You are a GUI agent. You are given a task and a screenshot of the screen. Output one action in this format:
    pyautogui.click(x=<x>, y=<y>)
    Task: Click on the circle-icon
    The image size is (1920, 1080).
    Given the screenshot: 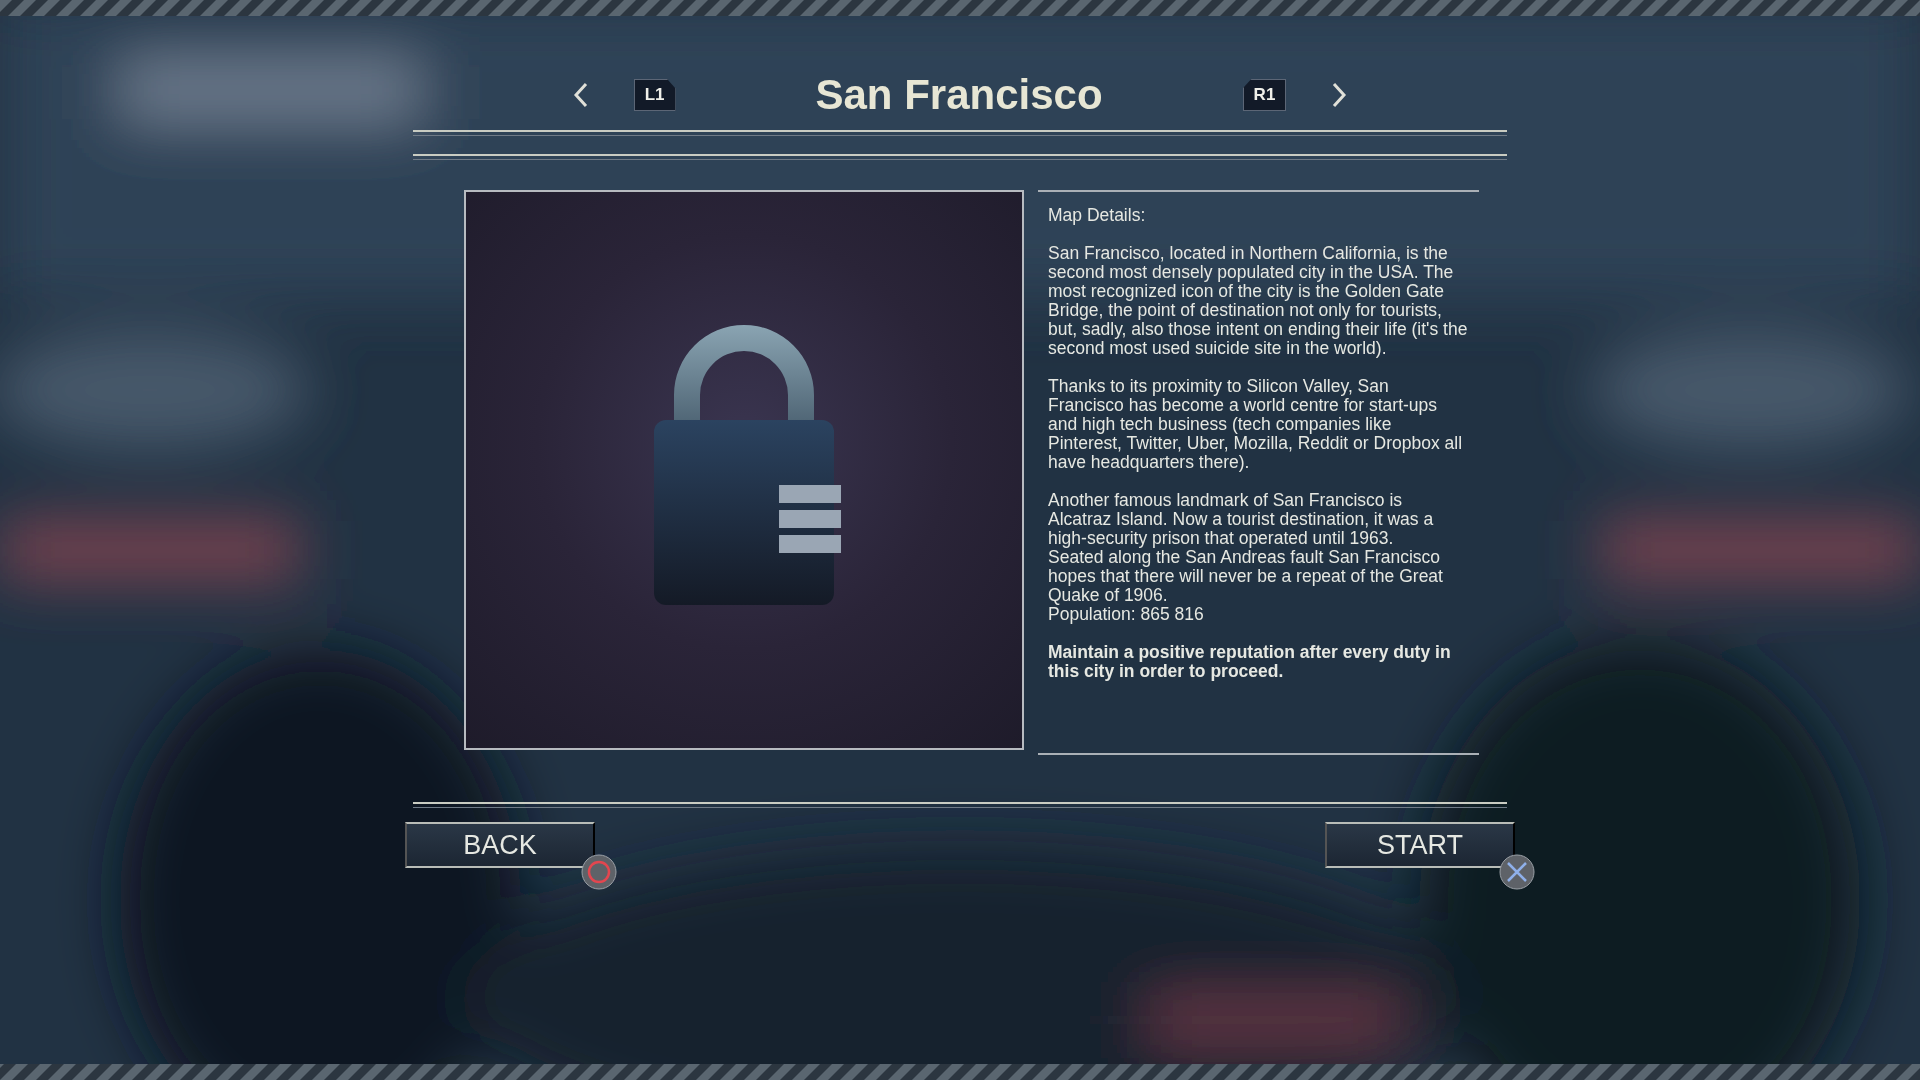 What is the action you would take?
    pyautogui.click(x=599, y=872)
    